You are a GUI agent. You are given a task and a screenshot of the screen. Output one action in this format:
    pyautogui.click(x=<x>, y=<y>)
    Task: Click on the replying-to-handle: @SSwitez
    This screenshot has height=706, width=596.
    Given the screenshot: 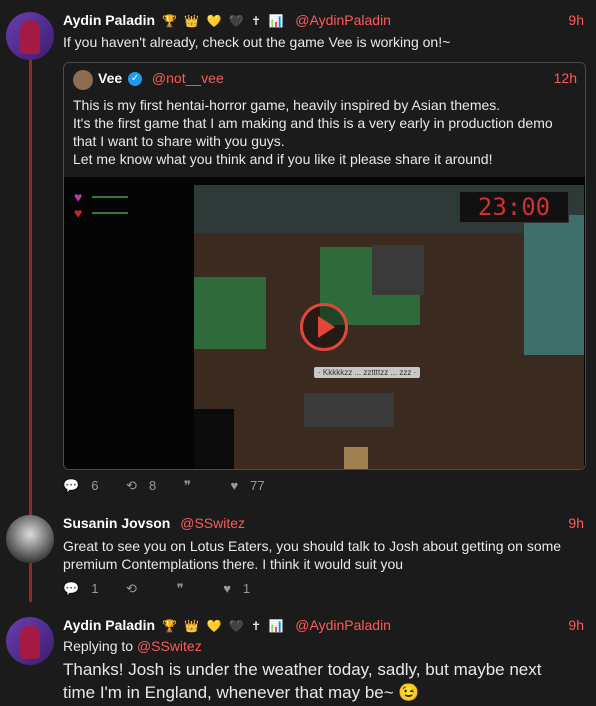 What is the action you would take?
    pyautogui.click(x=169, y=646)
    